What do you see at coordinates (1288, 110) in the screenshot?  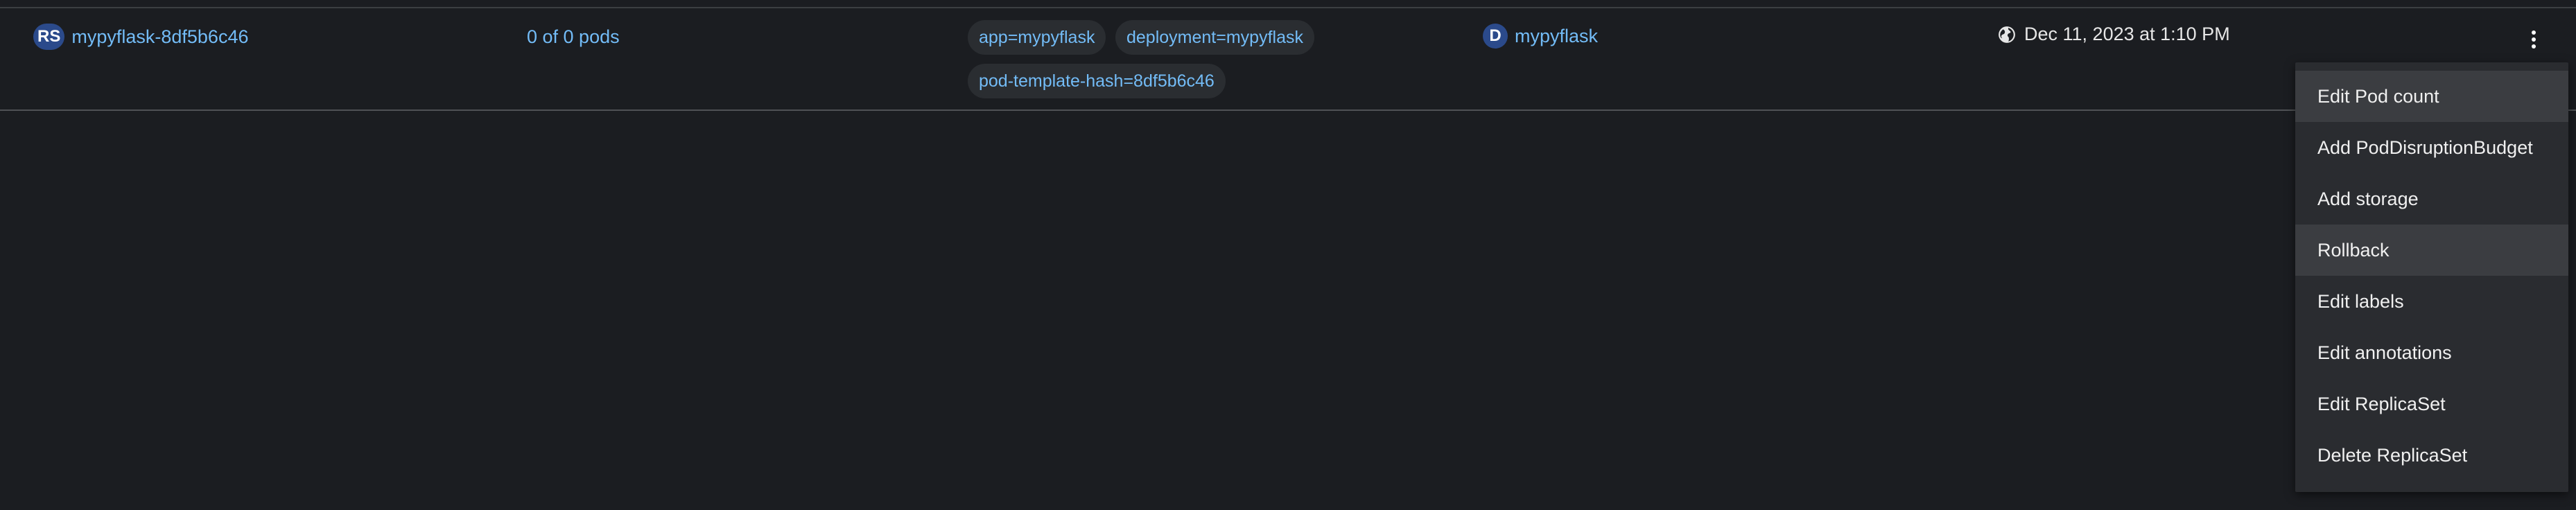 I see `row-divider` at bounding box center [1288, 110].